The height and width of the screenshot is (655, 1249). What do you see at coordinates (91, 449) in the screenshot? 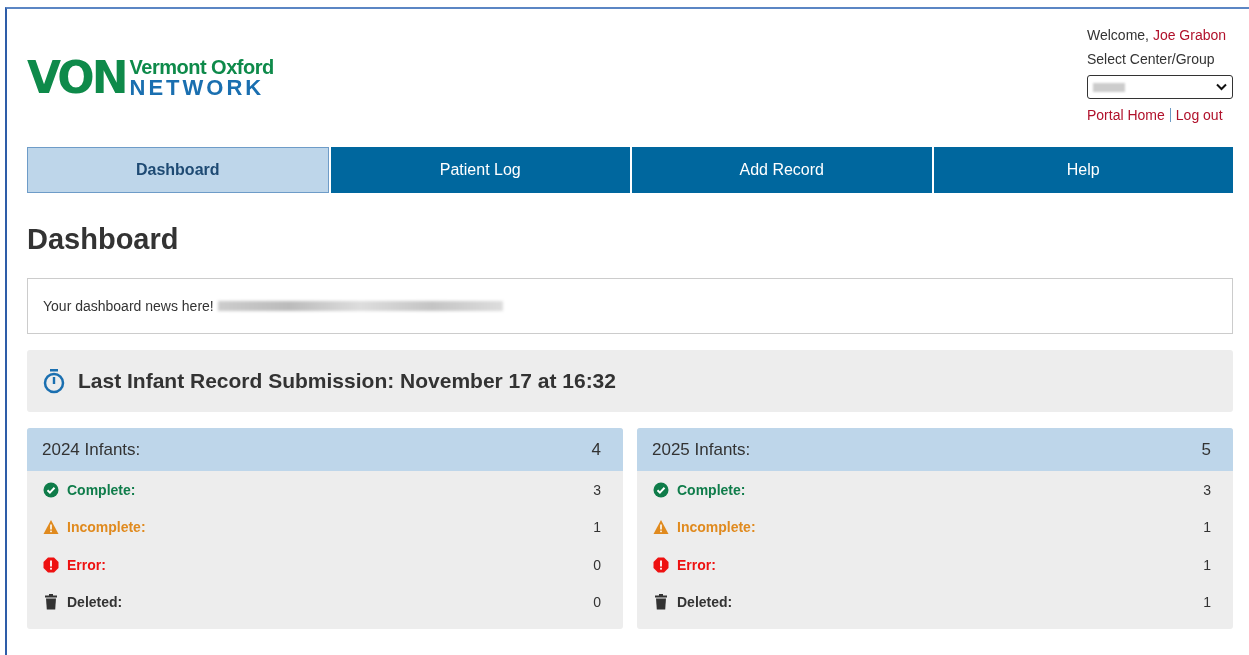
I see `card-title: 2024 Infants:` at bounding box center [91, 449].